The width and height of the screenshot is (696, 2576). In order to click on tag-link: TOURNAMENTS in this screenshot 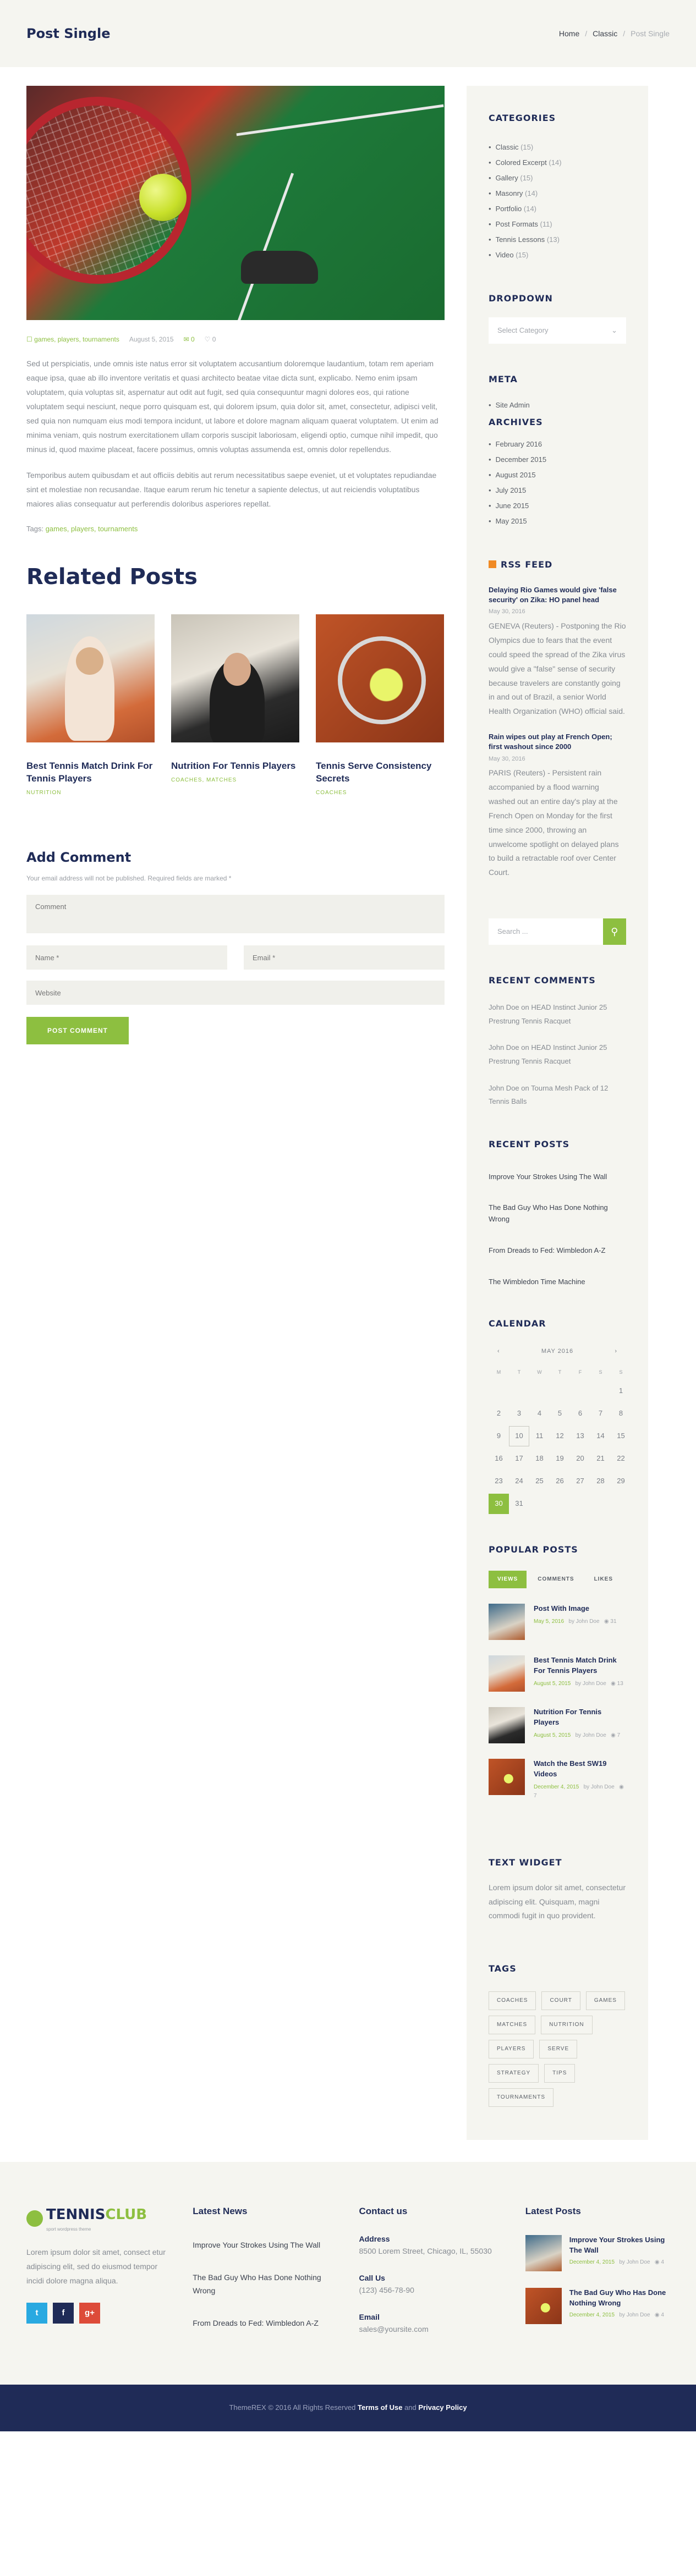, I will do `click(521, 2097)`.